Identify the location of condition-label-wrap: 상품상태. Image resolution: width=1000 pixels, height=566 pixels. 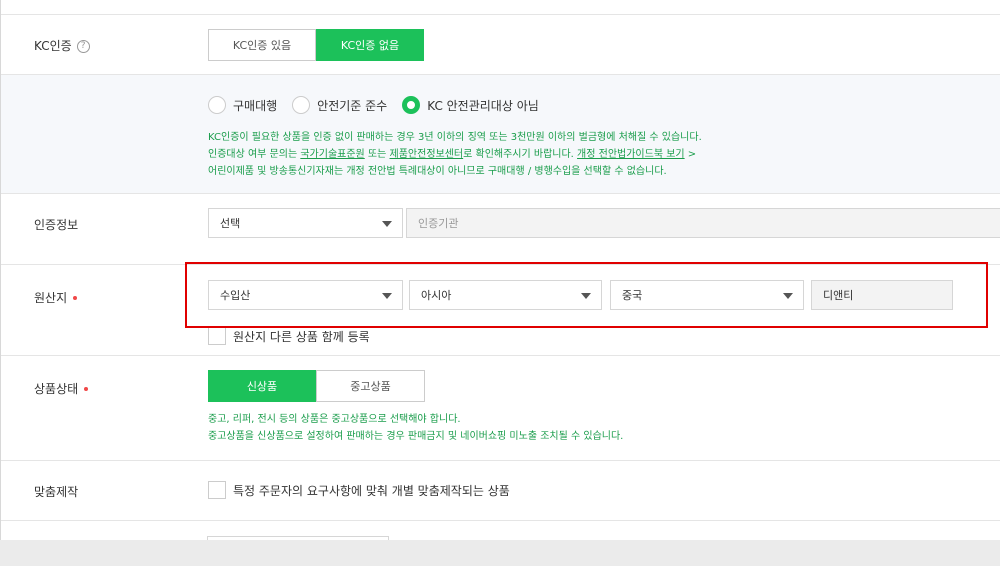
(61, 388).